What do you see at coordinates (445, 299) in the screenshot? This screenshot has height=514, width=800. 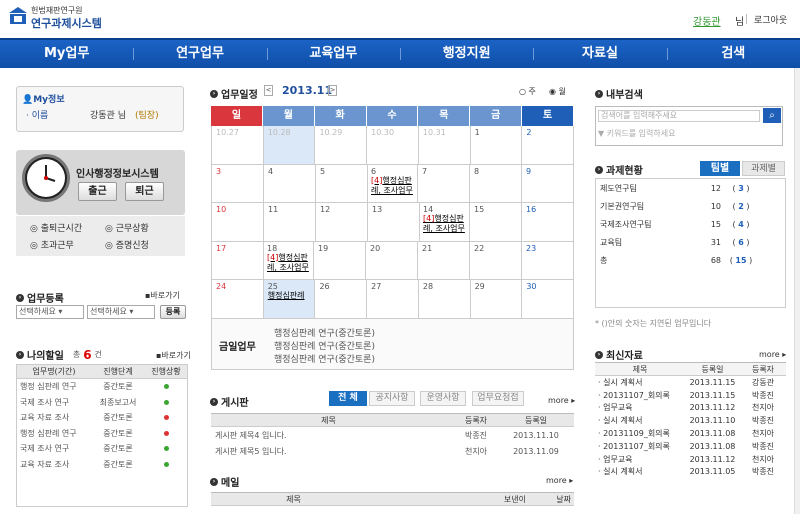 I see `calendar-day-cell: 28` at bounding box center [445, 299].